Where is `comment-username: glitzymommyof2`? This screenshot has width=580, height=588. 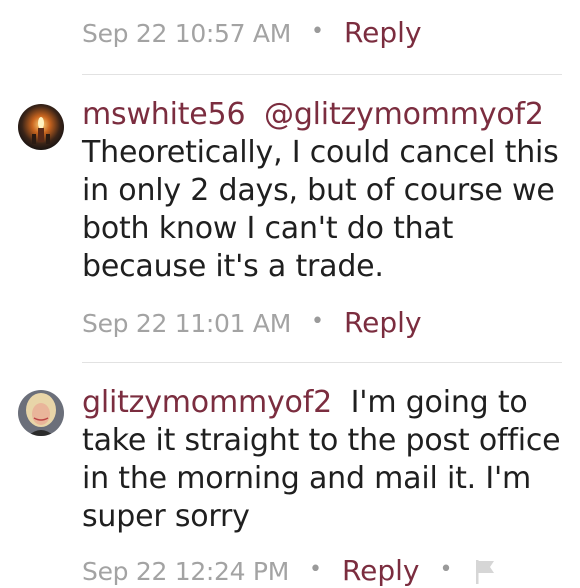
comment-username: glitzymommyof2 is located at coordinates (207, 402).